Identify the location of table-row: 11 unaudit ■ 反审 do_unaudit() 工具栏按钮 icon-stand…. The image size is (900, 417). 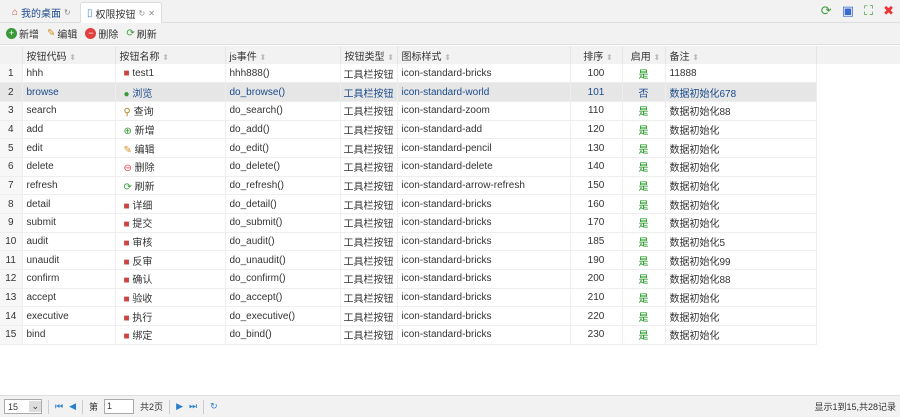
(408, 260).